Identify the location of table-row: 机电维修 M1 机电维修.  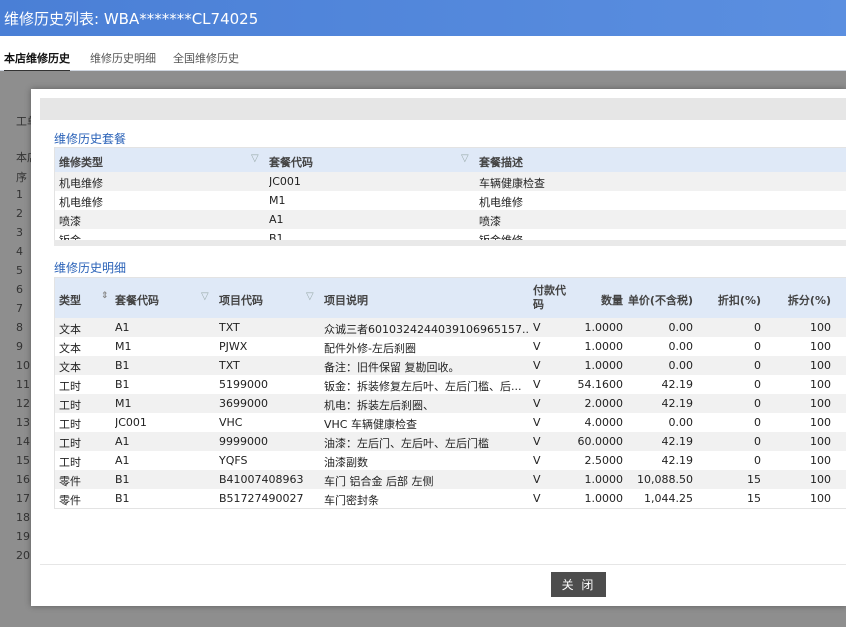
(450, 200).